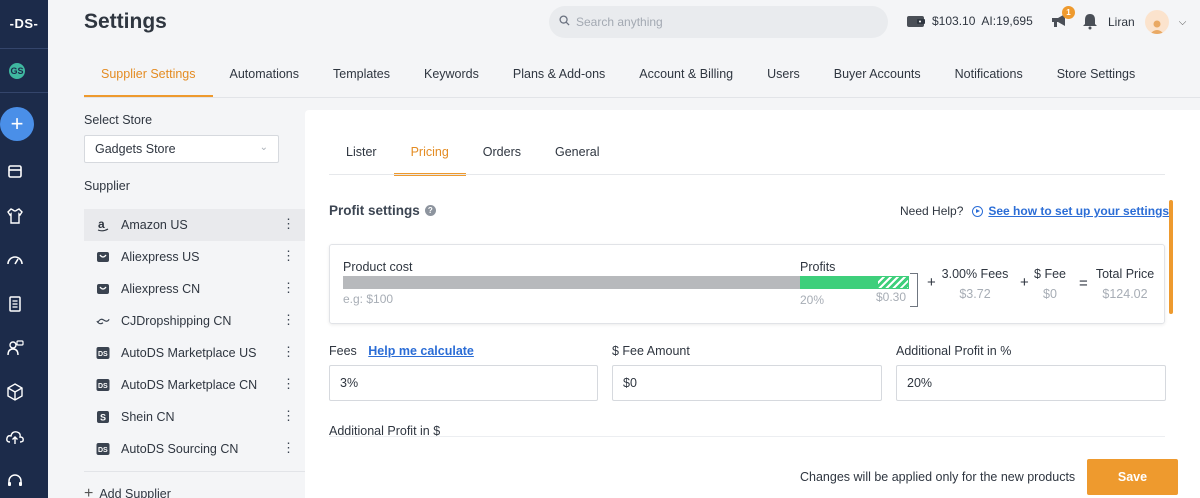 Image resolution: width=1200 pixels, height=498 pixels. What do you see at coordinates (15, 216) in the screenshot?
I see `tshirt-icon` at bounding box center [15, 216].